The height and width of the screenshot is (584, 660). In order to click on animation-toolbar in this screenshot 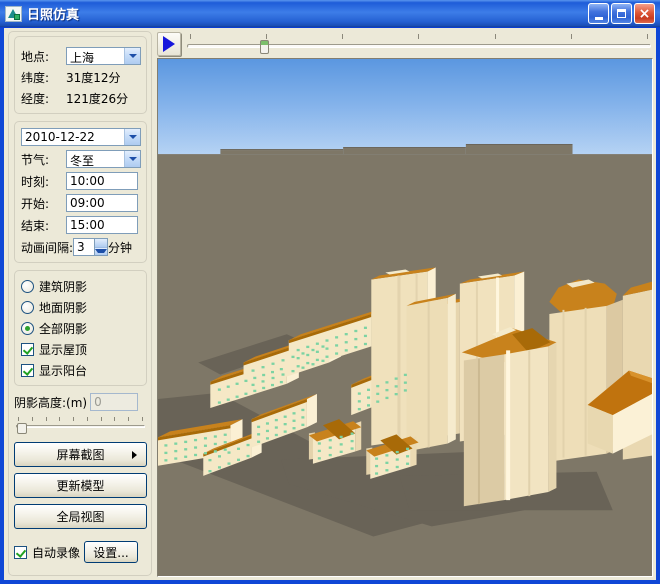, I will do `click(405, 44)`.